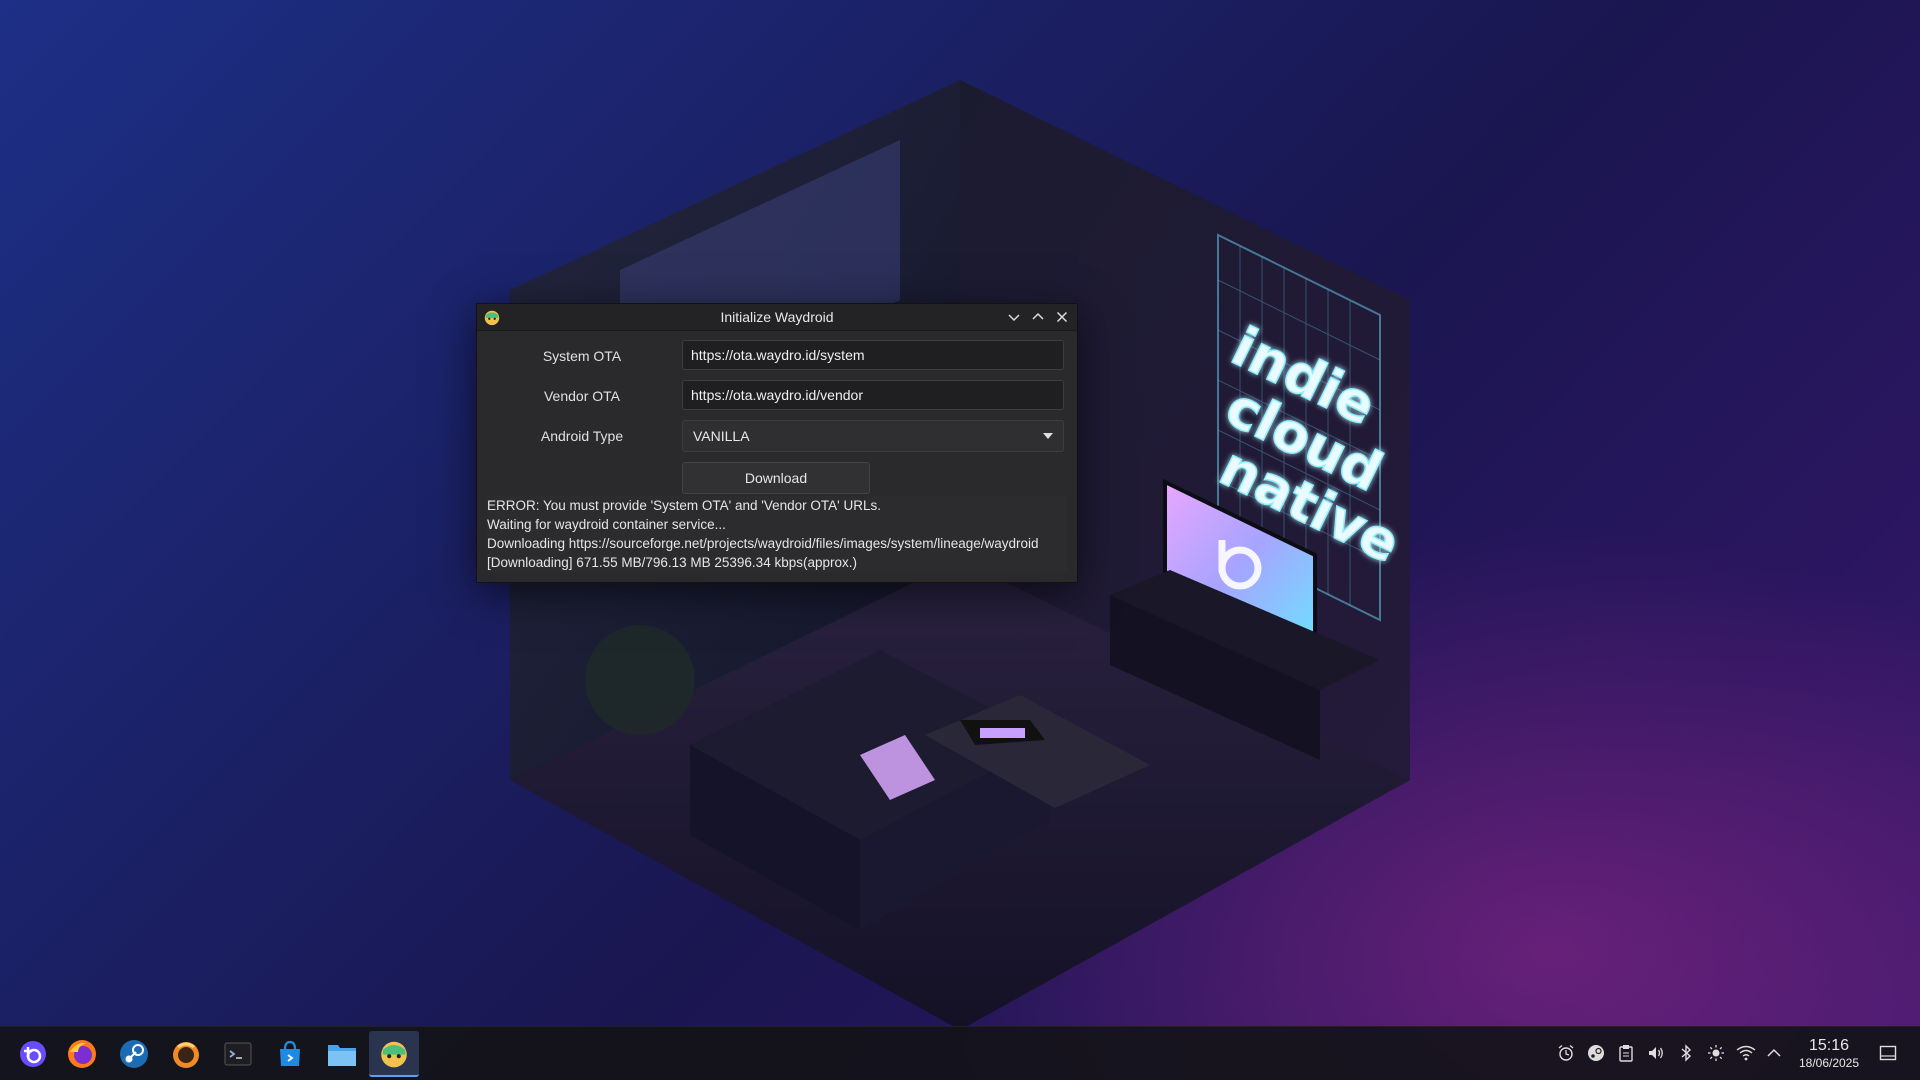 The width and height of the screenshot is (1920, 1080). I want to click on vendor-ota-row: Vendor OTA https://ota.waydro.id/vendor, so click(777, 396).